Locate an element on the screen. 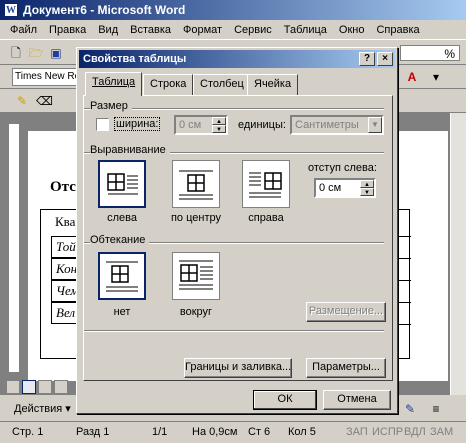 The width and height of the screenshot is (466, 443). align-right-option is located at coordinates (266, 184).